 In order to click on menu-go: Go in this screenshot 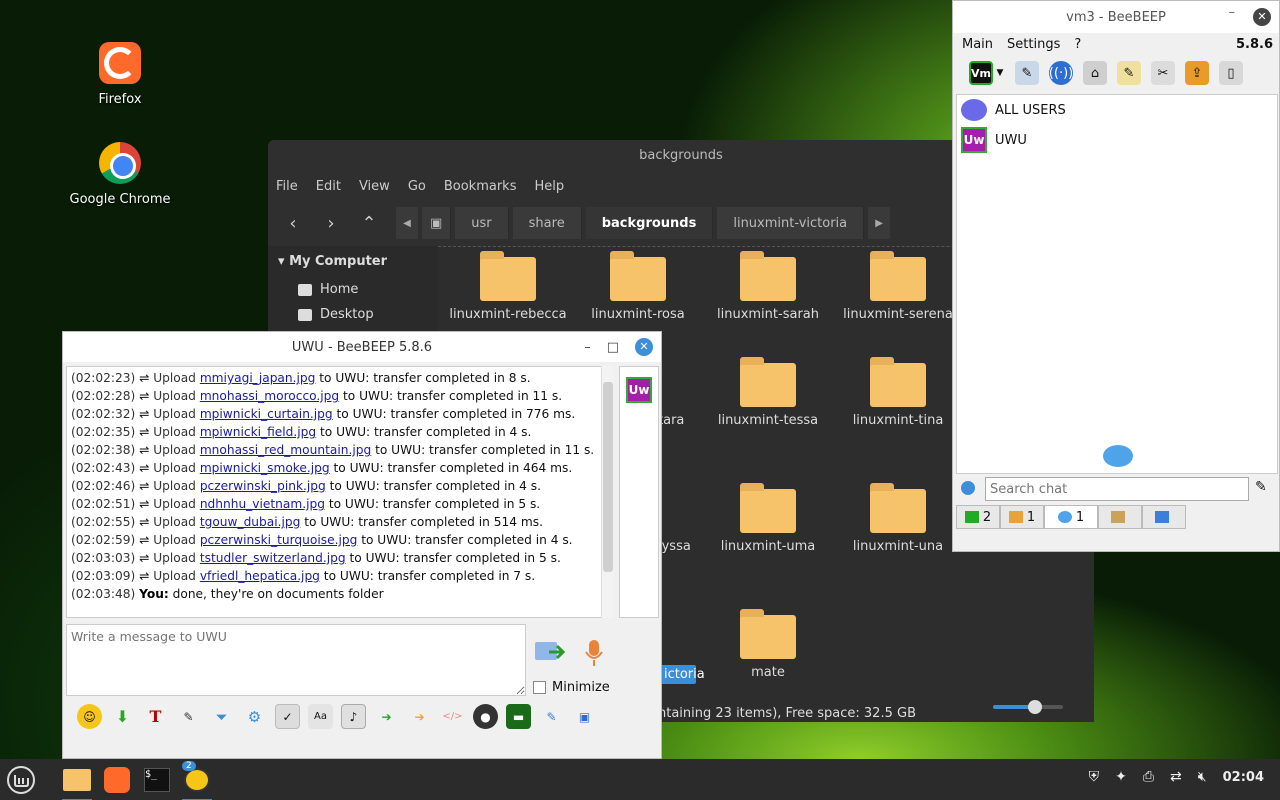, I will do `click(417, 186)`.